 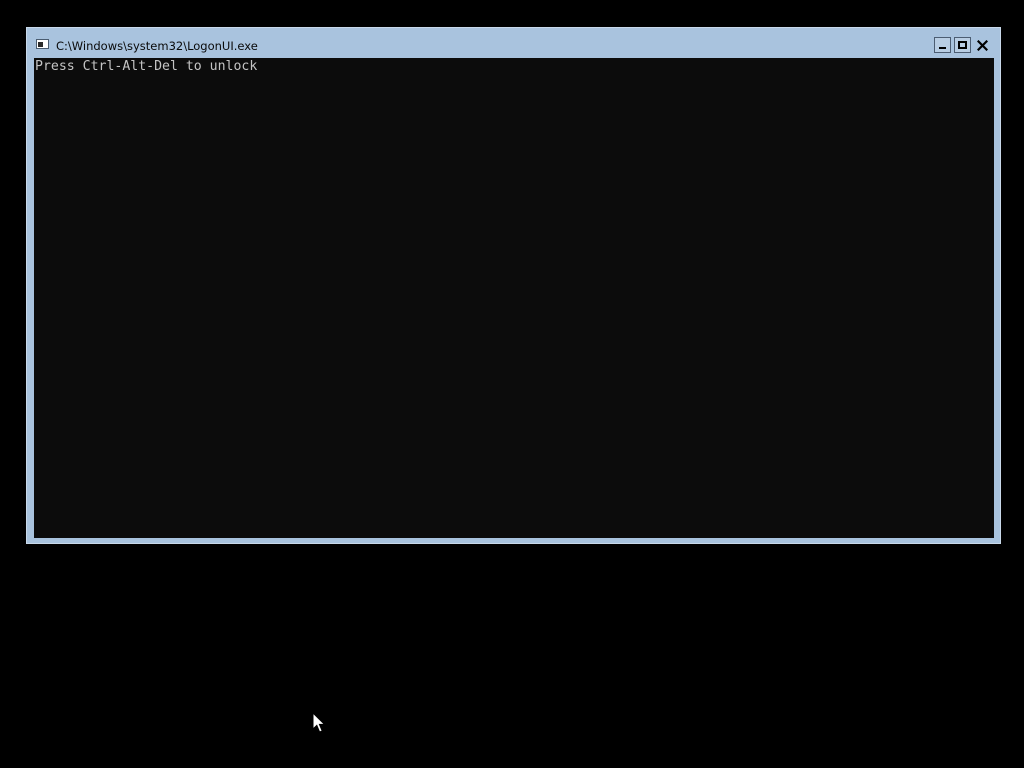 What do you see at coordinates (513, 43) in the screenshot?
I see `title-bar: C:\Windows\system32\LogonUI.exe` at bounding box center [513, 43].